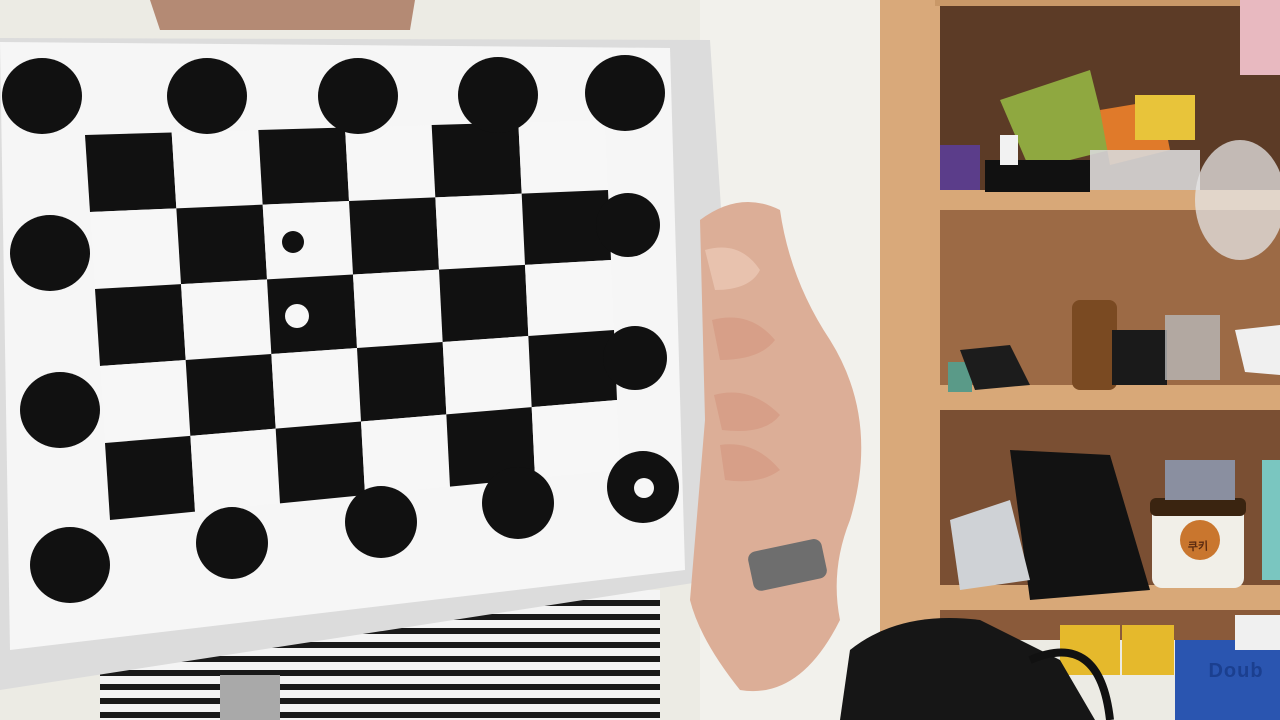  What do you see at coordinates (1165, 117) in the screenshot?
I see `snack-box-yellow` at bounding box center [1165, 117].